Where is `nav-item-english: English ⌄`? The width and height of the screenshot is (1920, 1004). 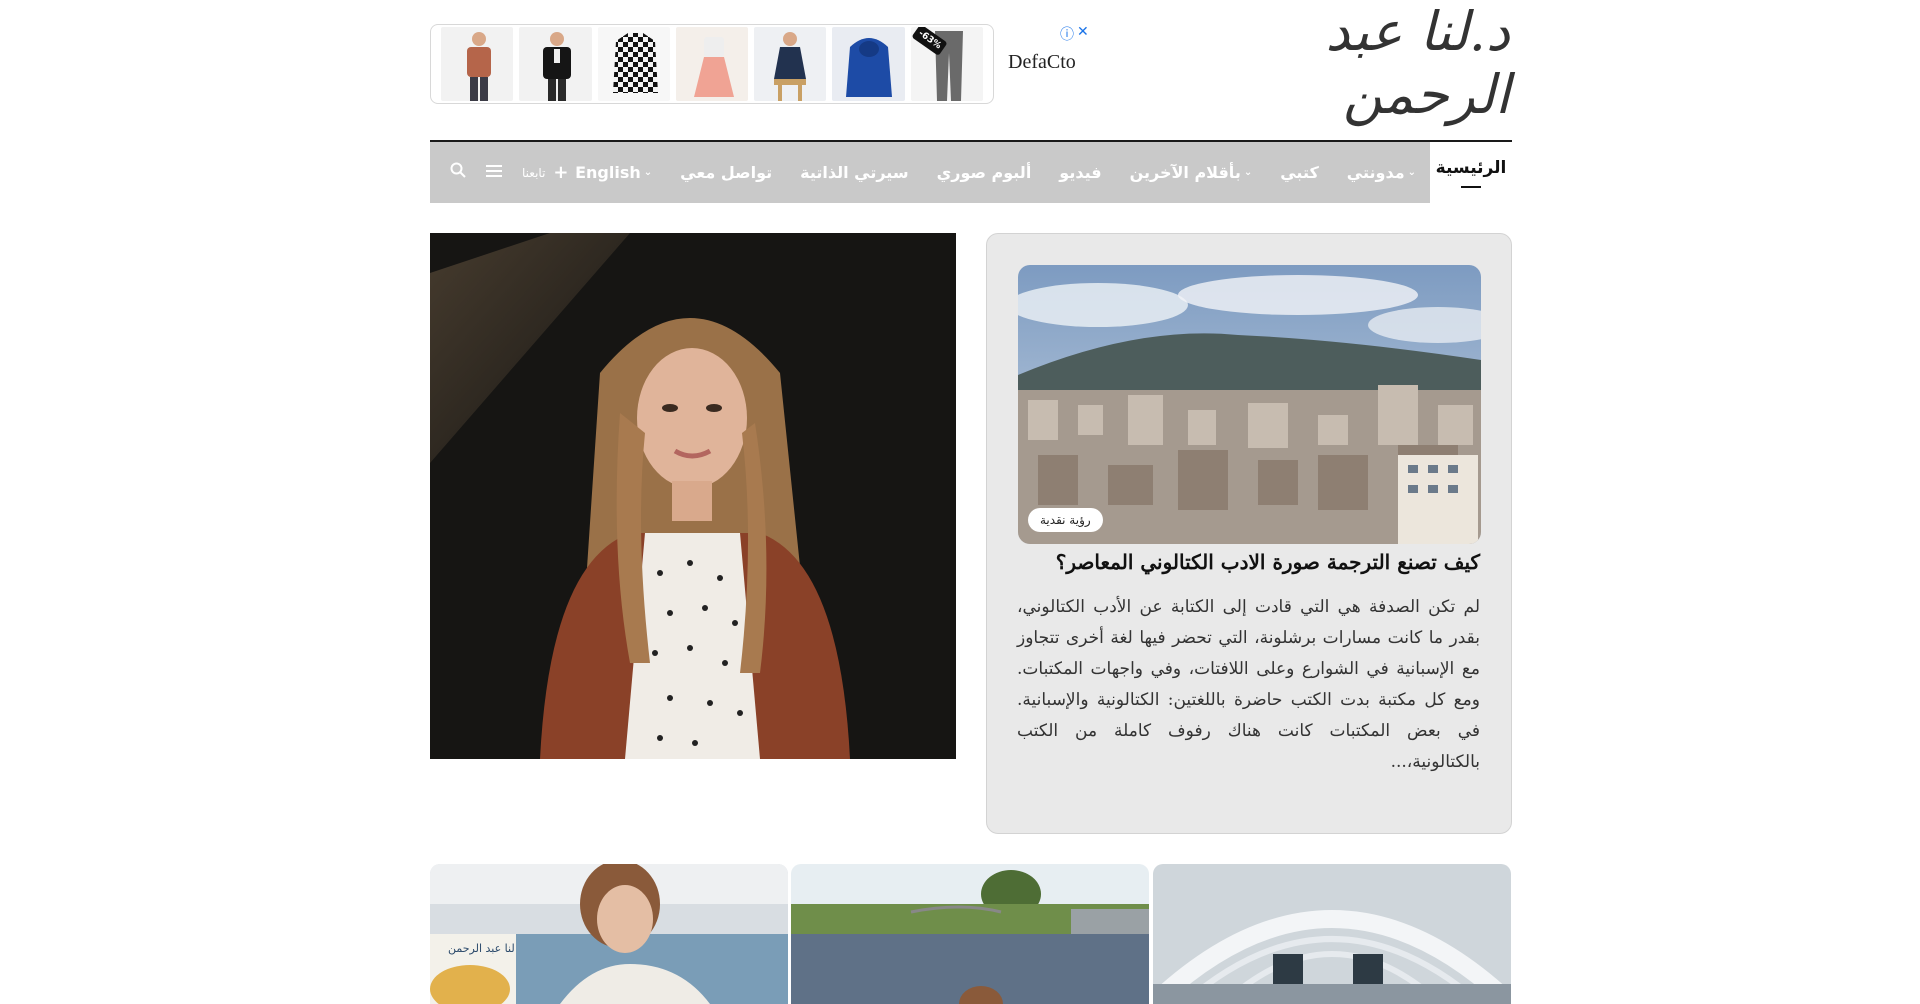
nav-item-english: English ⌄ is located at coordinates (613, 172).